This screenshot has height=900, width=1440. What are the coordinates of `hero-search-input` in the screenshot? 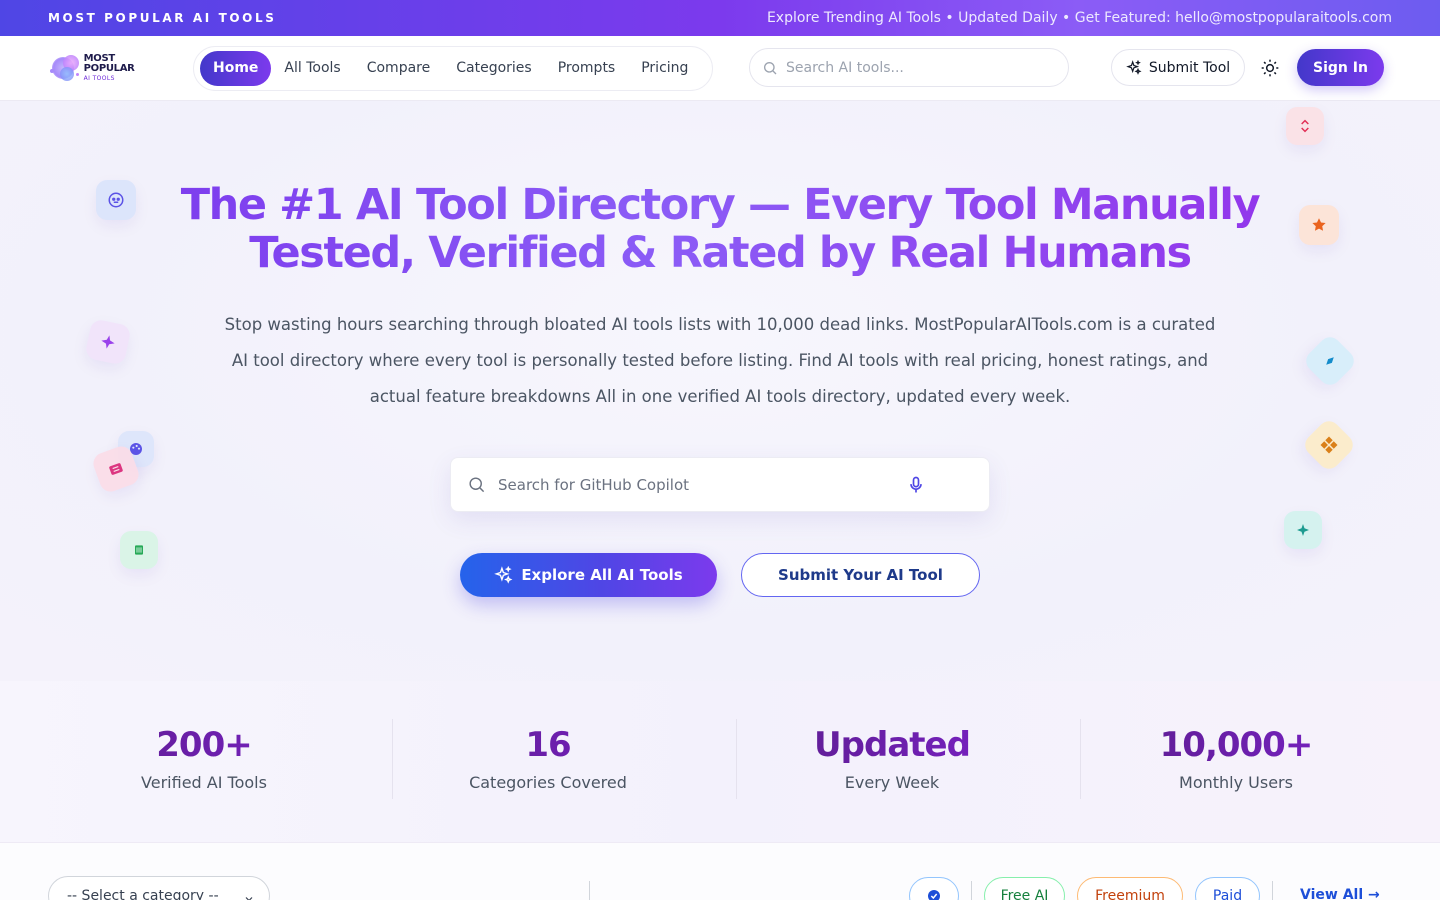 It's located at (698, 484).